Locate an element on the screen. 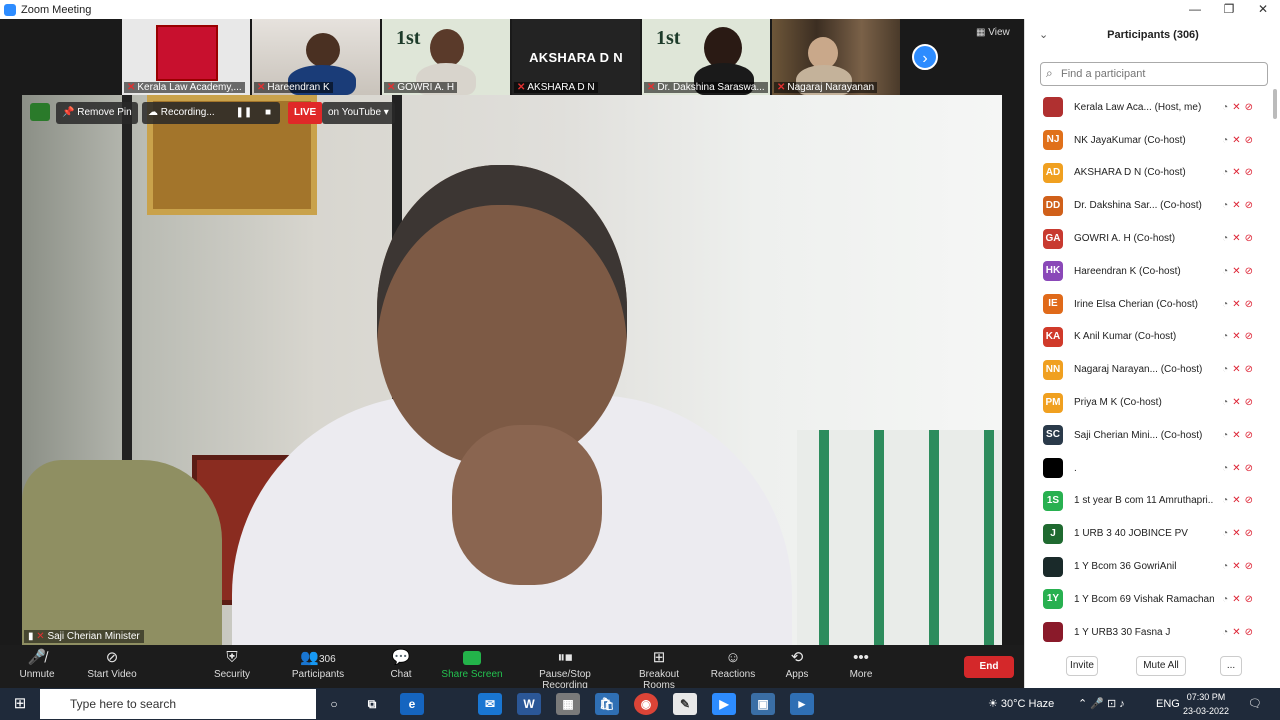 The image size is (1280, 720). panel-scrollbar is located at coordinates (1275, 104).